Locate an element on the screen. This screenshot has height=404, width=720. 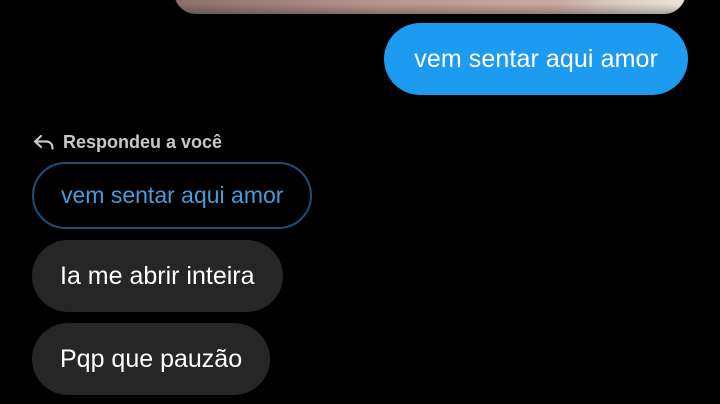
received-message-text: Ia me abrir inteira is located at coordinates (157, 275).